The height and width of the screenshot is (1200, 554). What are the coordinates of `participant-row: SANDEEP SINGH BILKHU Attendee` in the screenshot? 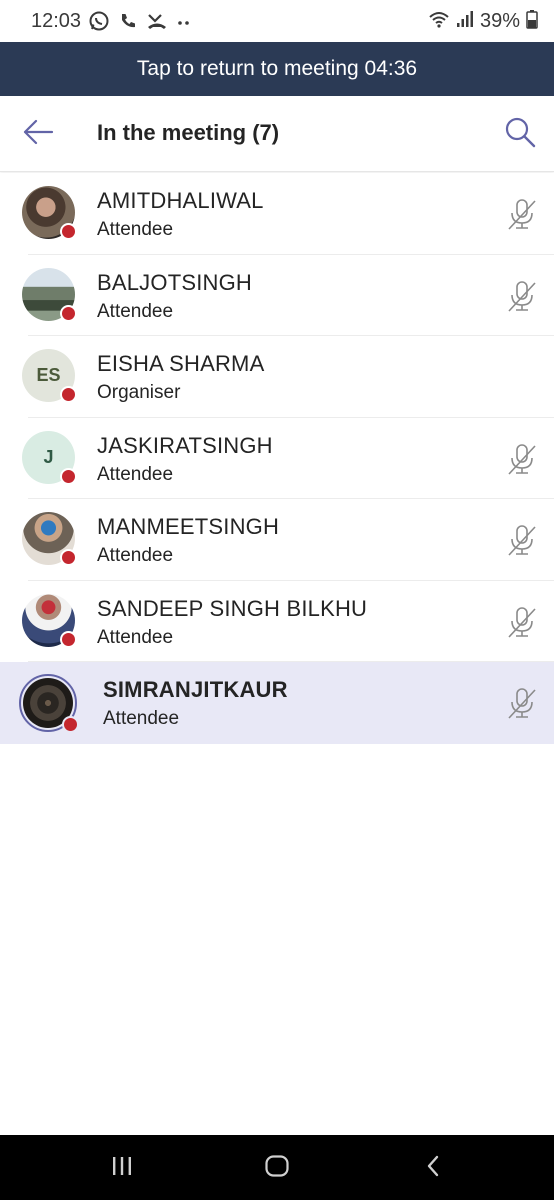 It's located at (277, 621).